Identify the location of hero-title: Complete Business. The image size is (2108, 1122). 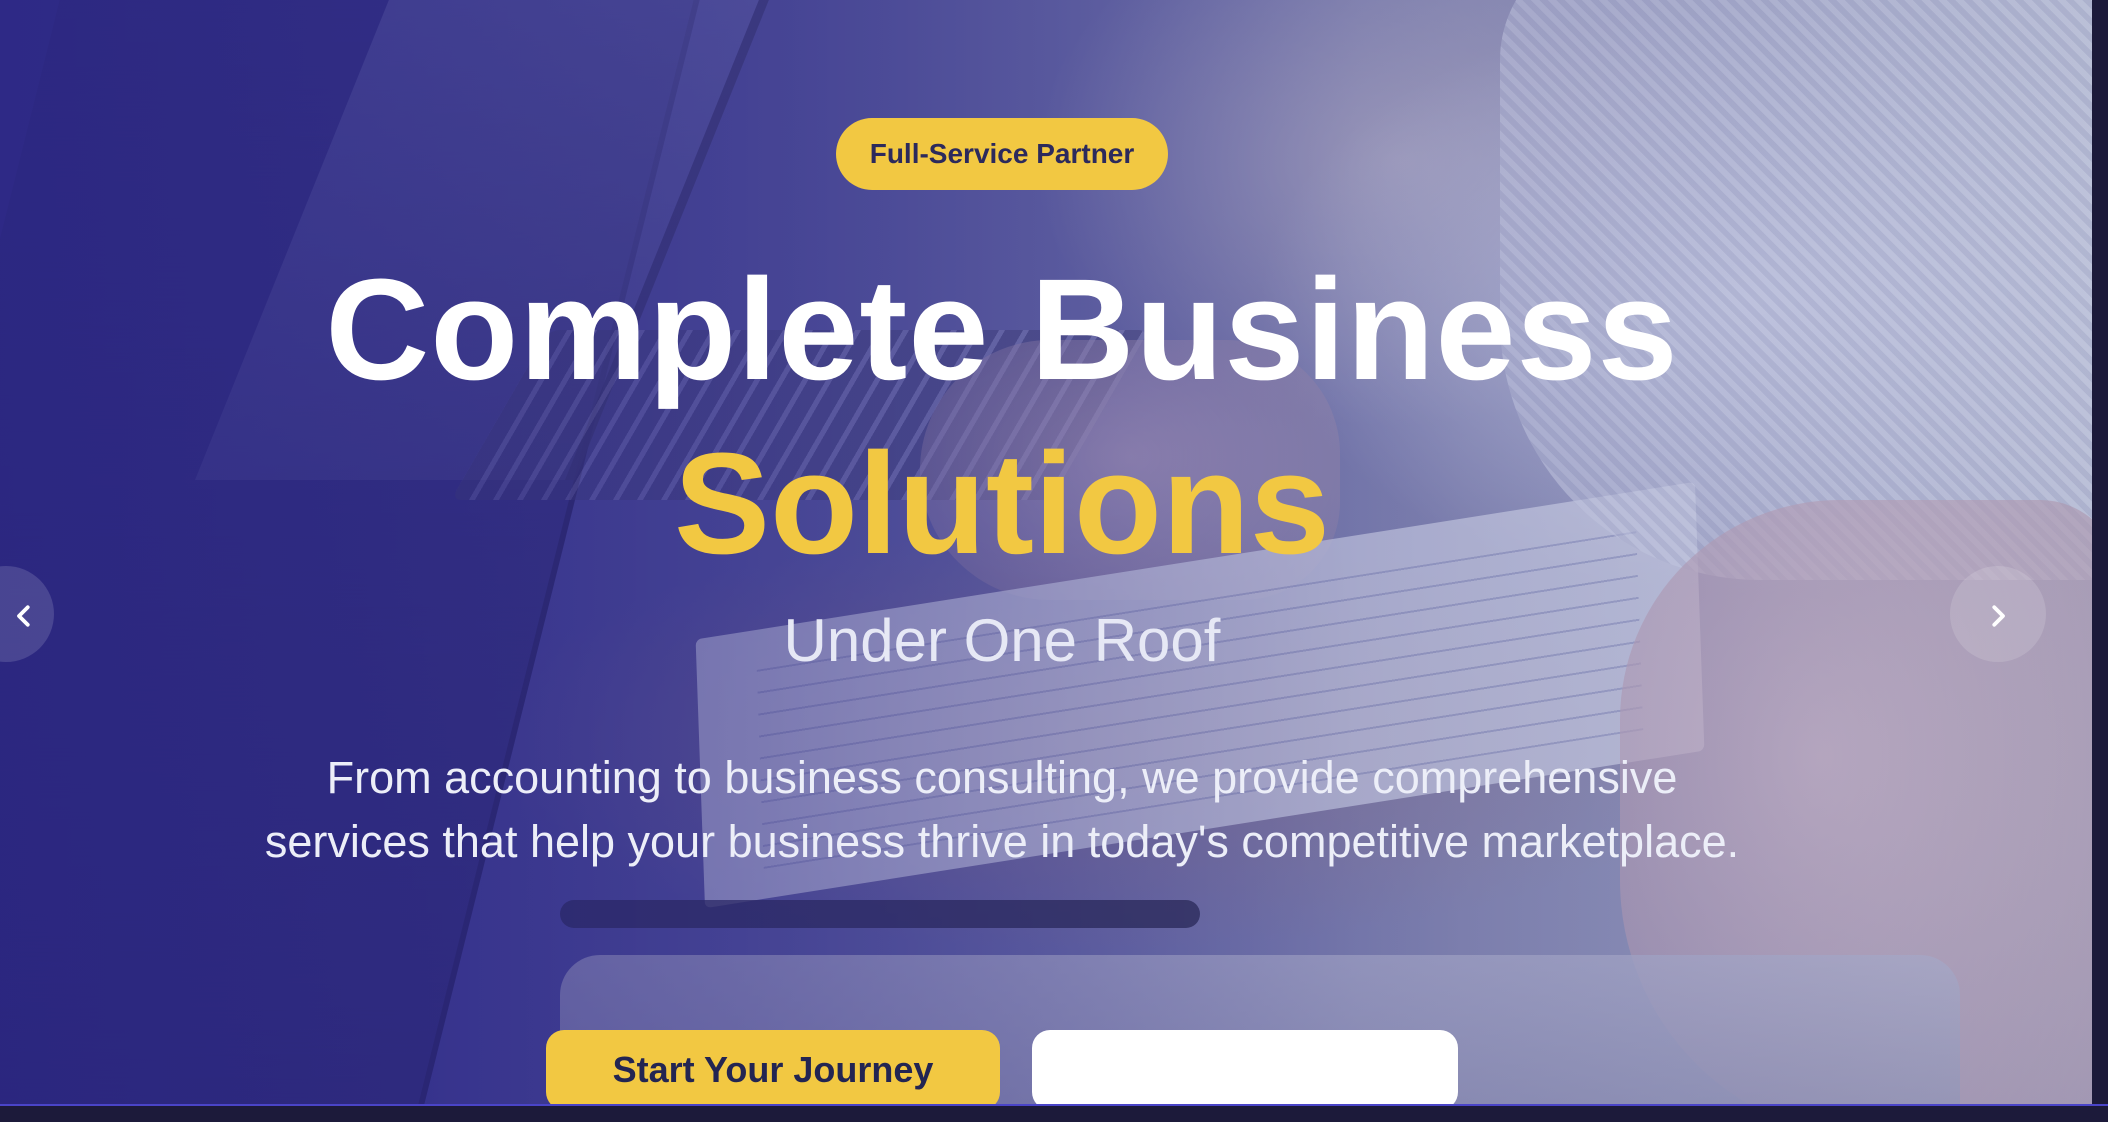
(1002, 329).